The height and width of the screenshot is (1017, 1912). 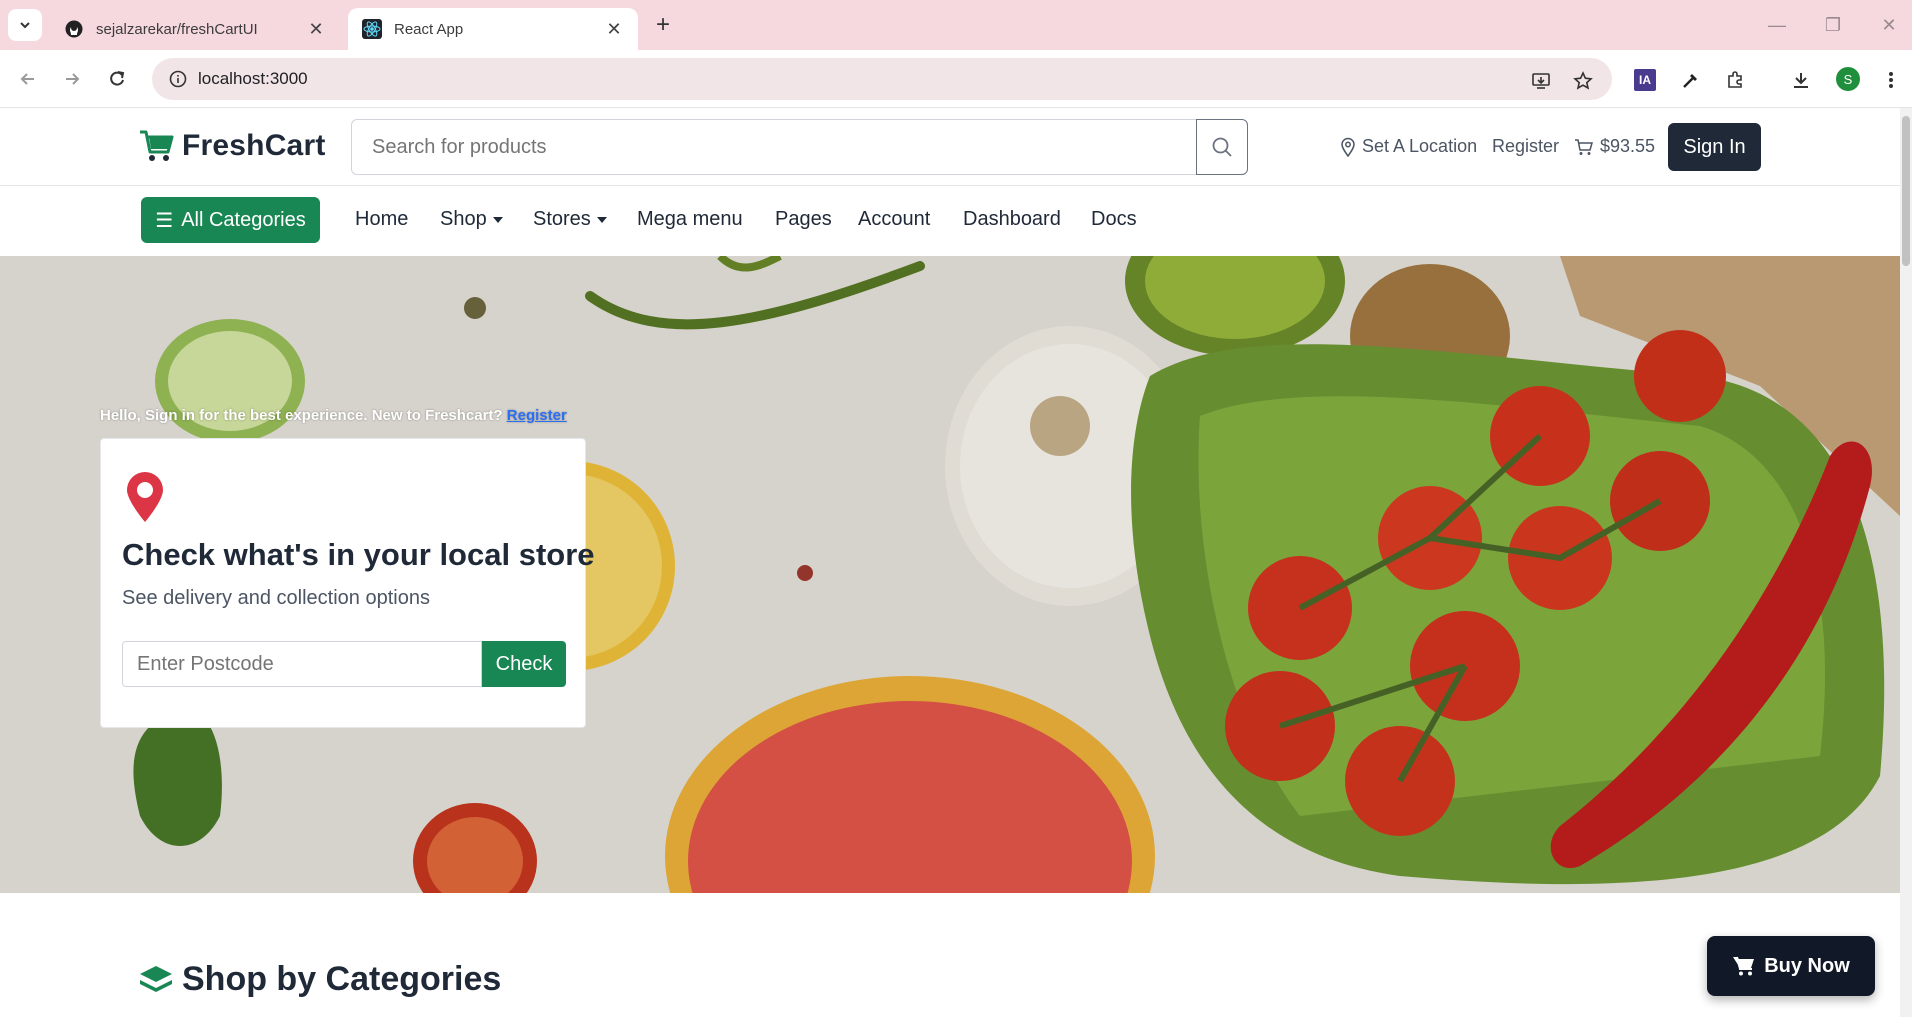 What do you see at coordinates (157, 145) in the screenshot?
I see `cart-logo-icon` at bounding box center [157, 145].